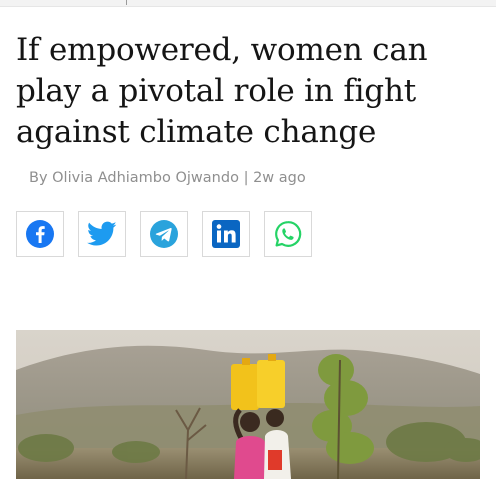 The image size is (496, 479). I want to click on share-buttons, so click(164, 235).